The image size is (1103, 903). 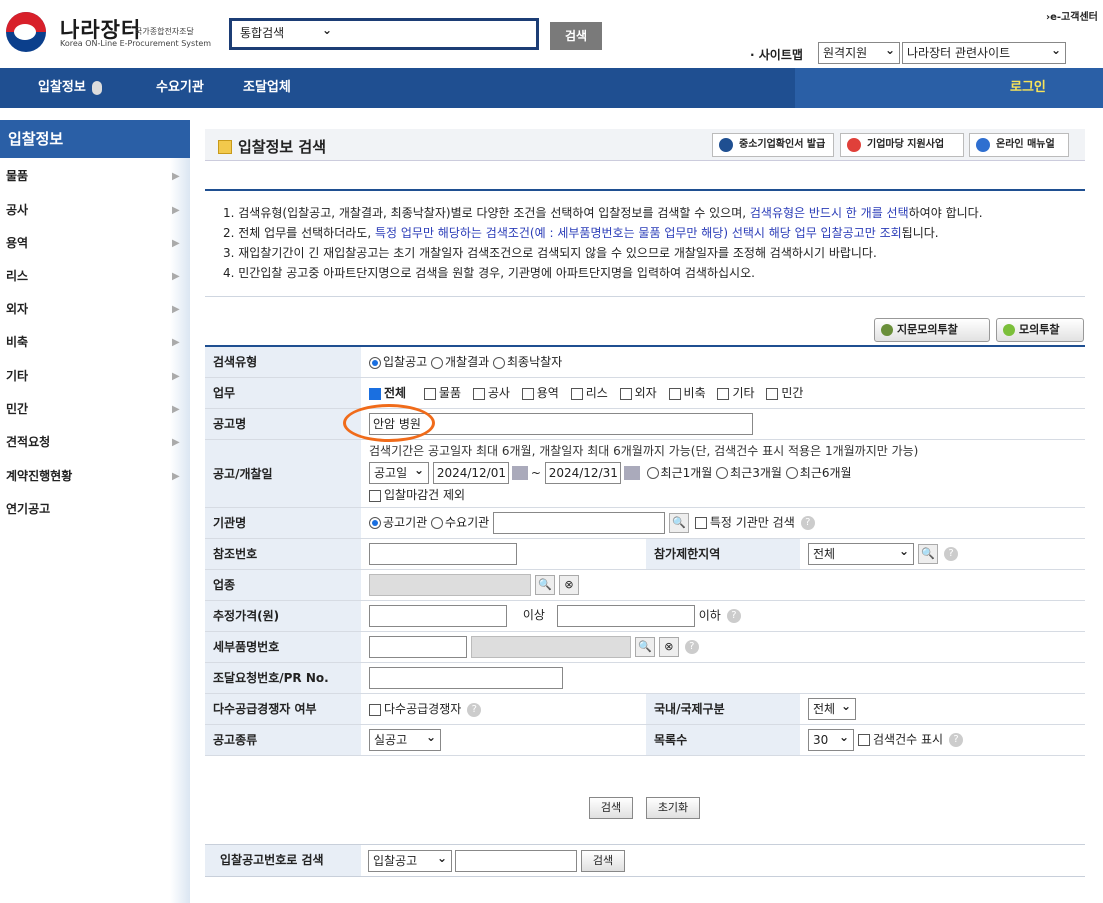 What do you see at coordinates (283, 362) in the screenshot?
I see `search-type-label: 검색유형` at bounding box center [283, 362].